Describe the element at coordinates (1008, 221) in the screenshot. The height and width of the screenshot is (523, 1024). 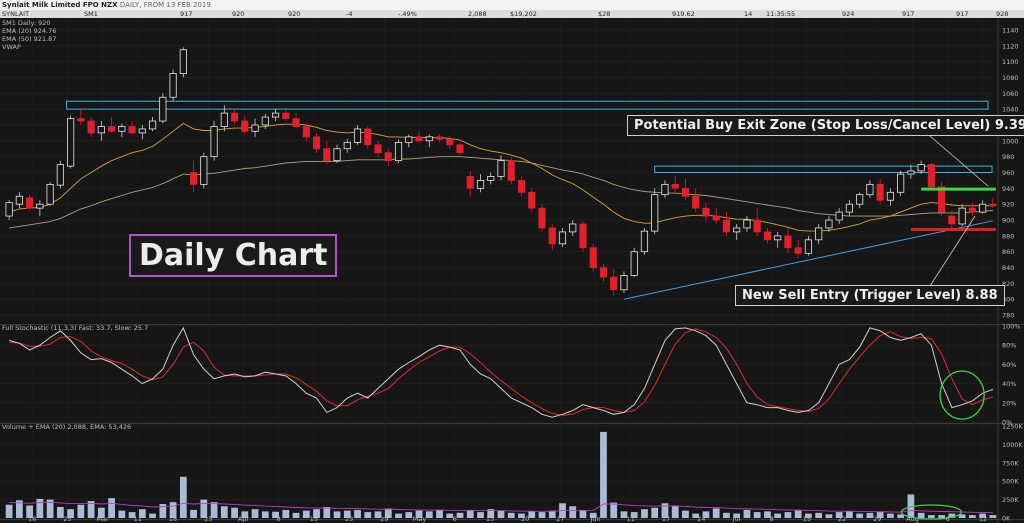
I see `price-tick-label: 900` at that location.